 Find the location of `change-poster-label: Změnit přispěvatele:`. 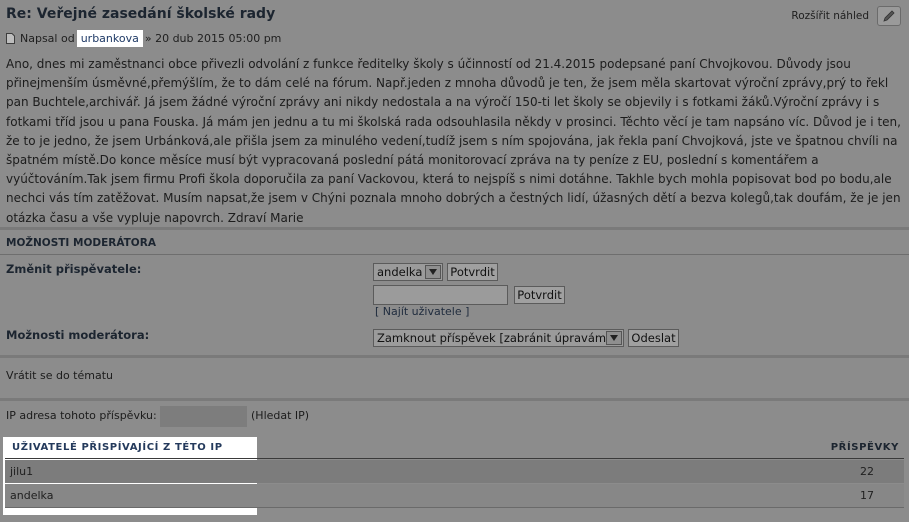

change-poster-label: Změnit přispěvatele: is located at coordinates (74, 269).